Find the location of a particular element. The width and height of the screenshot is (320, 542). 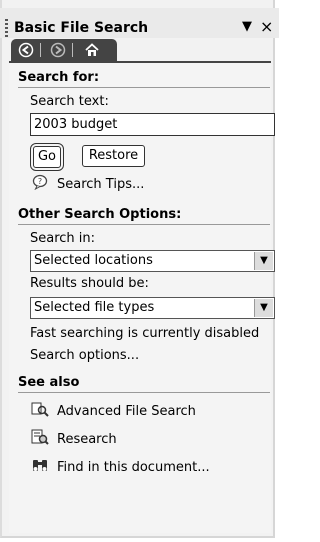

research-link: Research is located at coordinates (87, 439).